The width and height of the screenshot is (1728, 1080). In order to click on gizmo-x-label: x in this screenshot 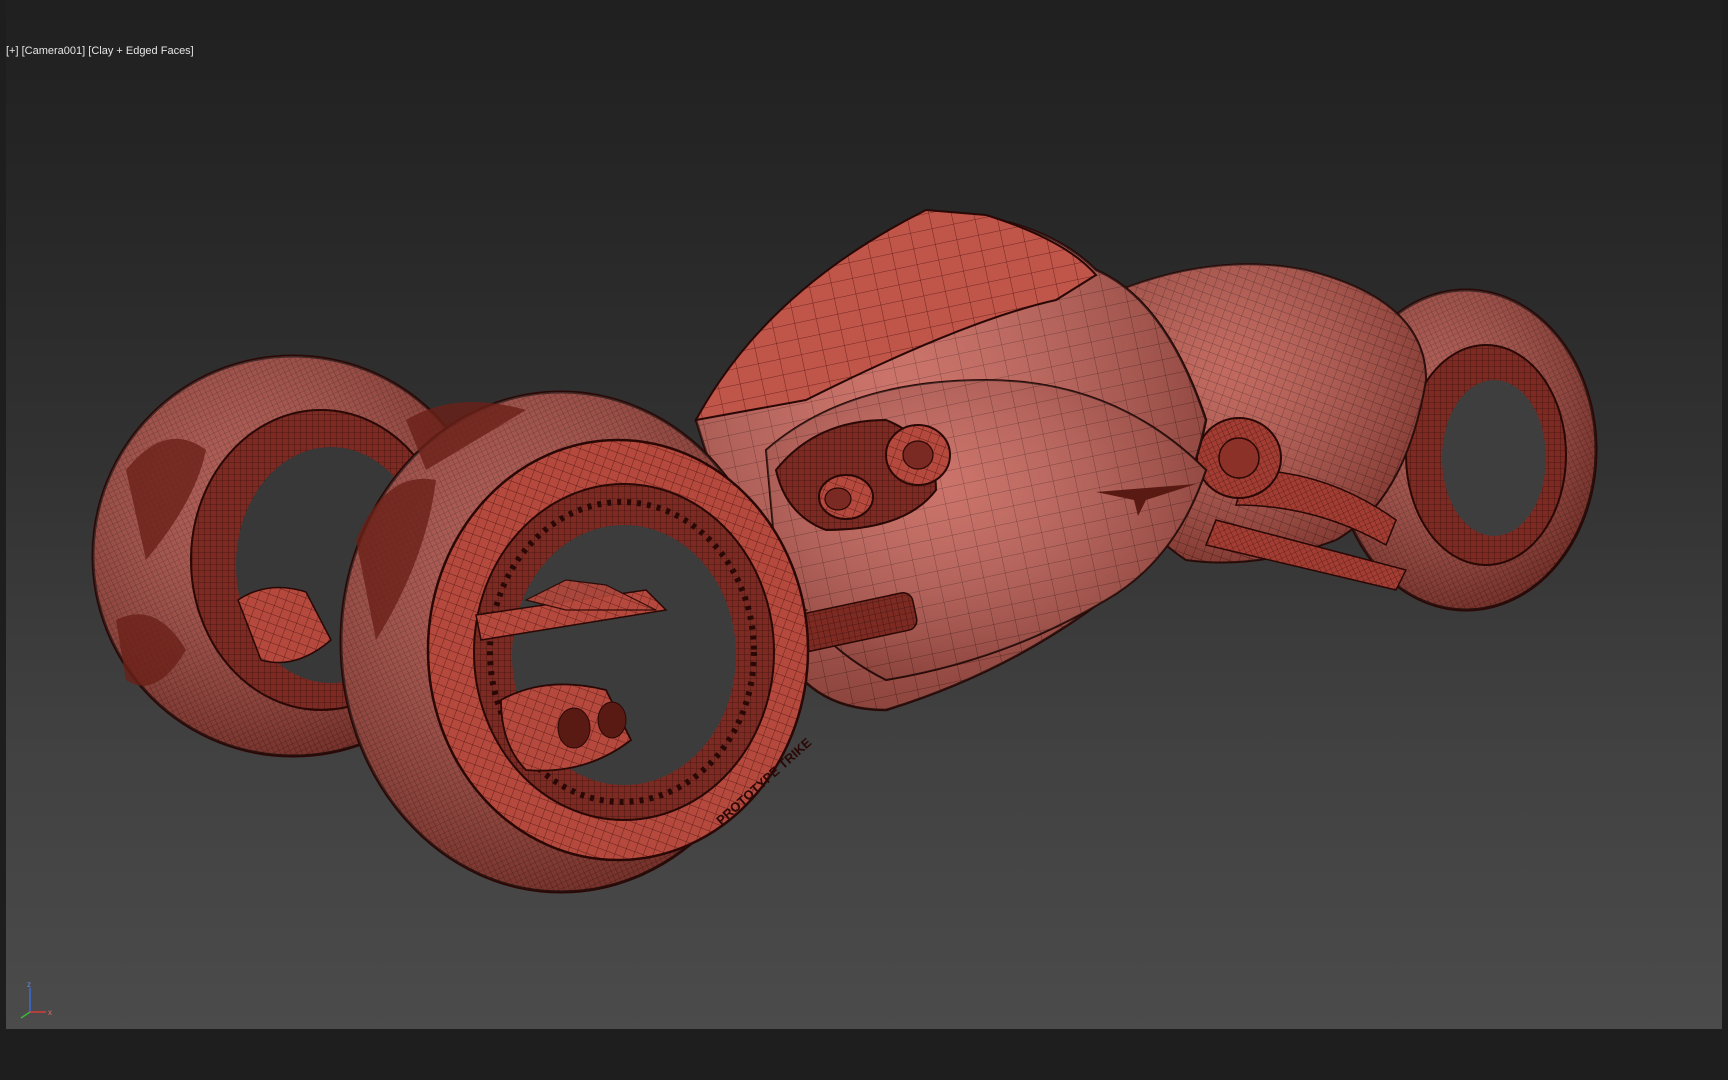, I will do `click(50, 1012)`.